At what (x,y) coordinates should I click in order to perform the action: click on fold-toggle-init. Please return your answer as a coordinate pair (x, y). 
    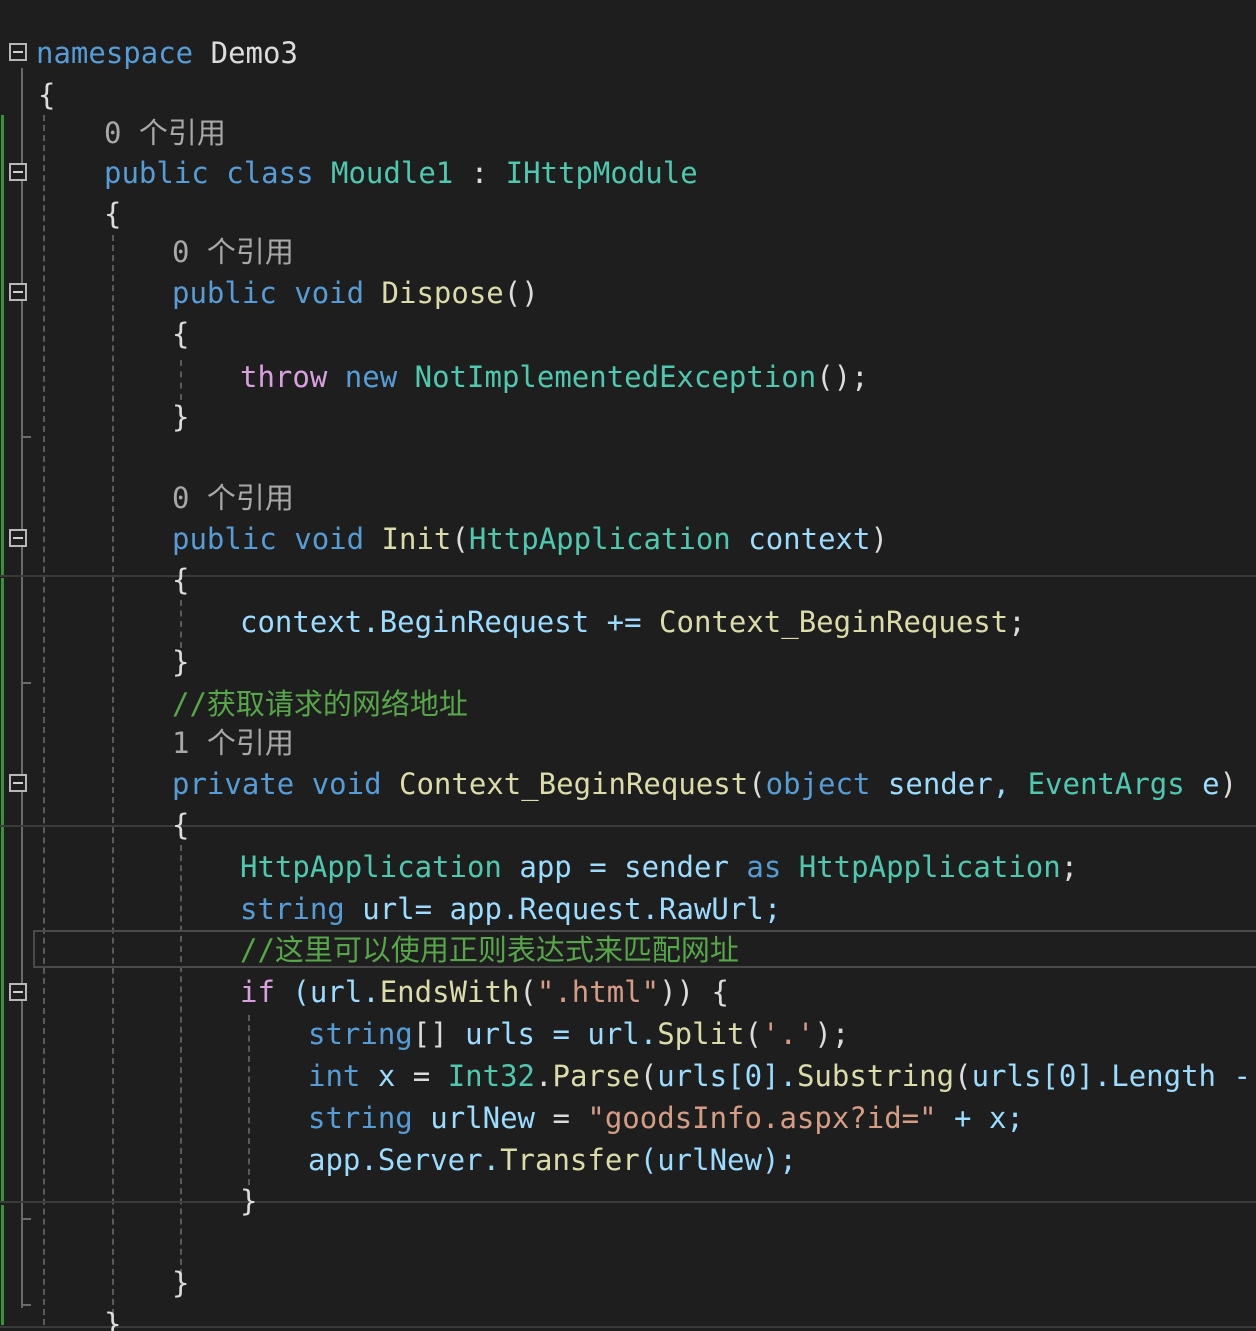
    Looking at the image, I should click on (18, 538).